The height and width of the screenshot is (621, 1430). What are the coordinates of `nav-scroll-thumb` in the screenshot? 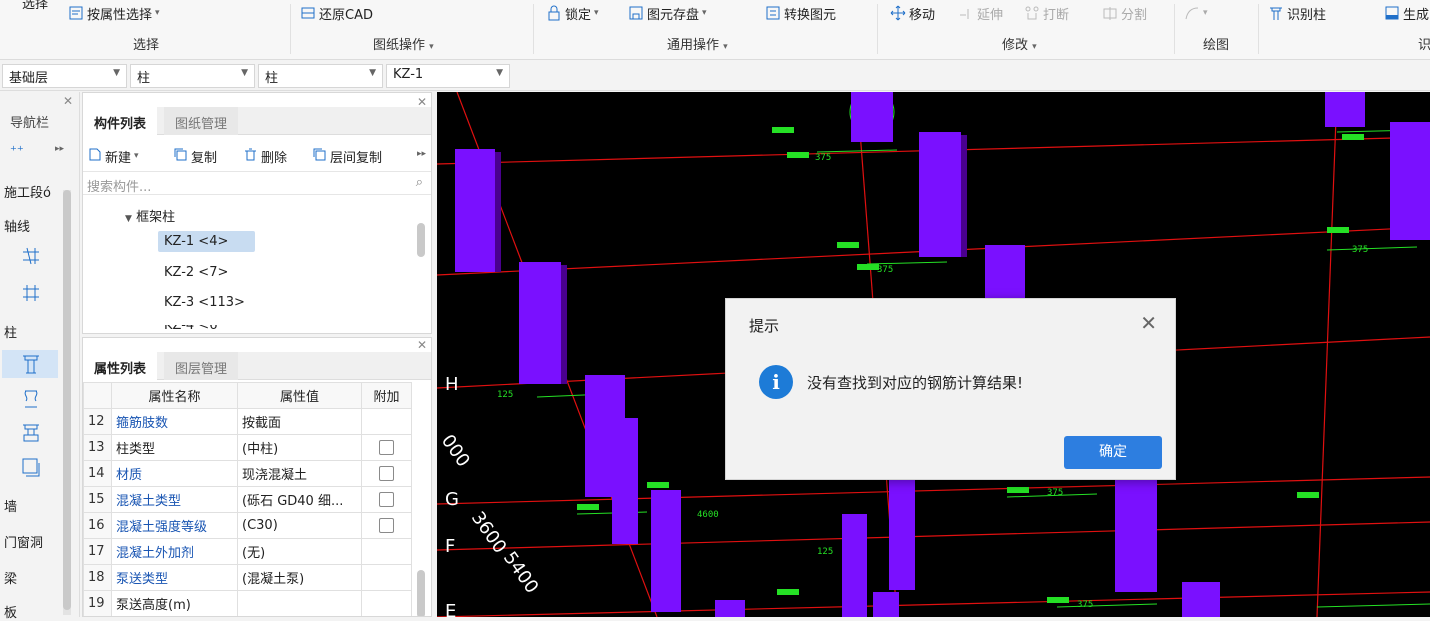 It's located at (67, 400).